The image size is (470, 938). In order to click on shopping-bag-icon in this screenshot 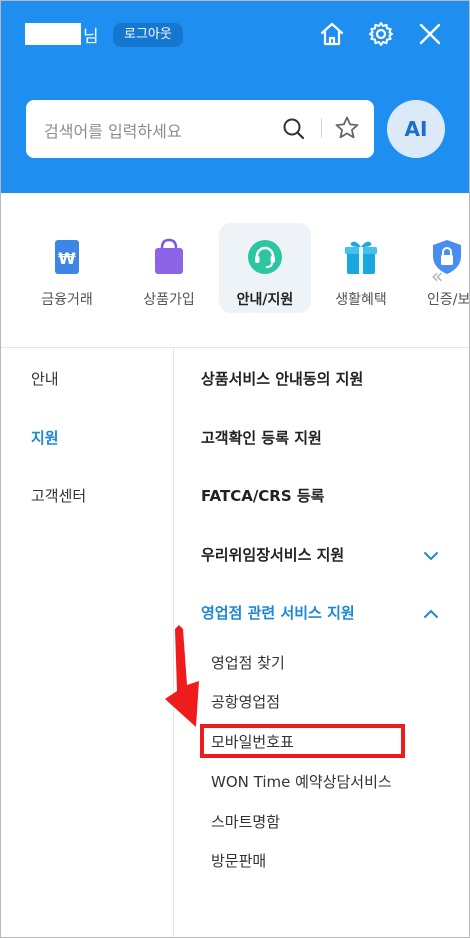, I will do `click(169, 256)`.